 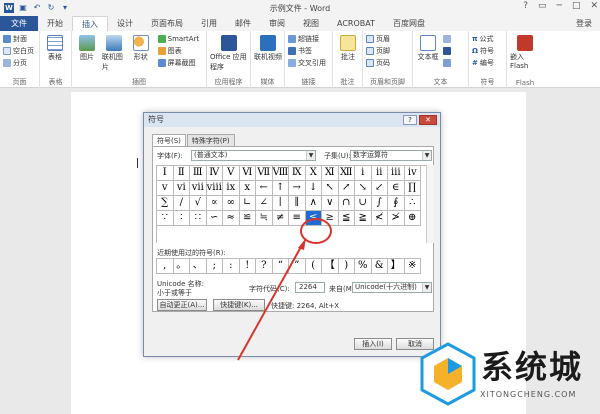 I want to click on watermark-url: XITONGCHENG.COM, so click(x=528, y=394).